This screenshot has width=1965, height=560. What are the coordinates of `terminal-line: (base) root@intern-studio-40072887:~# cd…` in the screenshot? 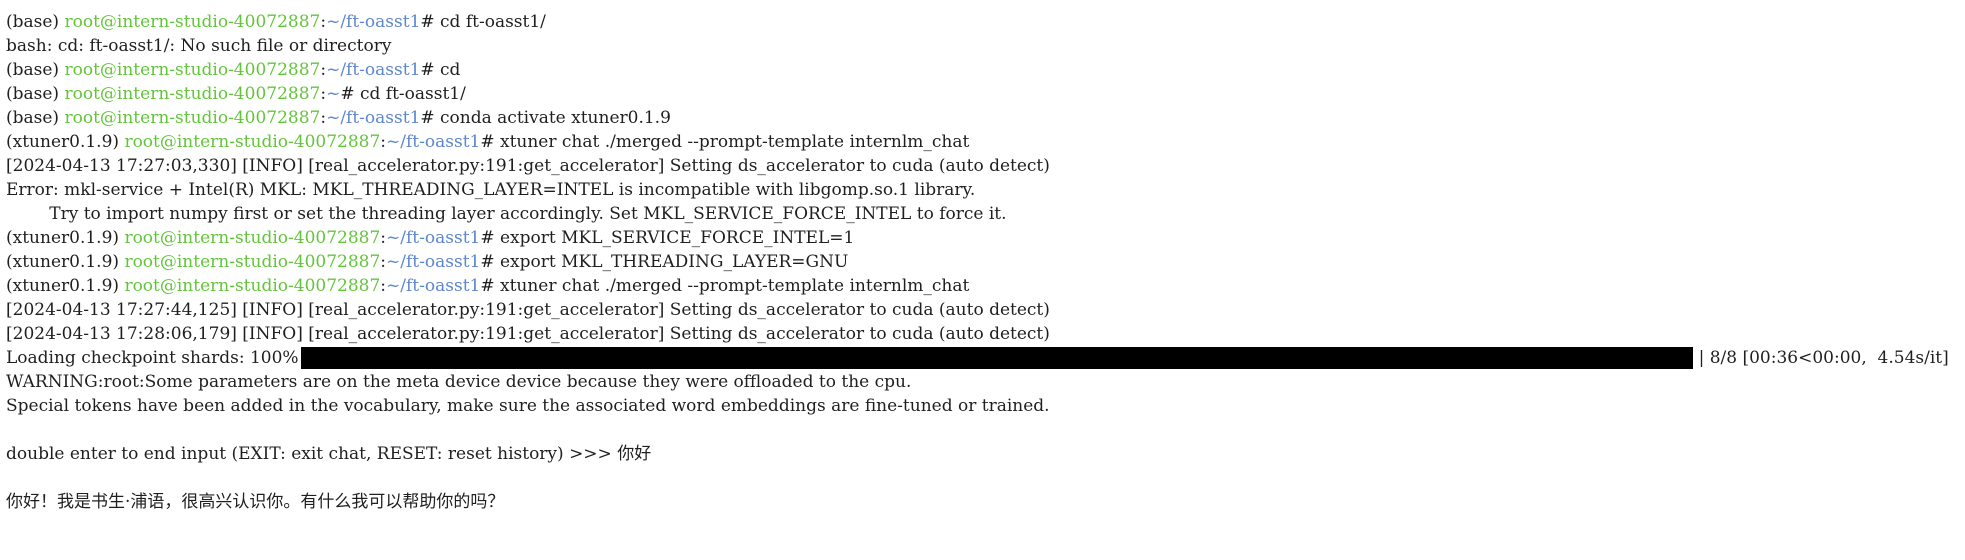 It's located at (985, 94).